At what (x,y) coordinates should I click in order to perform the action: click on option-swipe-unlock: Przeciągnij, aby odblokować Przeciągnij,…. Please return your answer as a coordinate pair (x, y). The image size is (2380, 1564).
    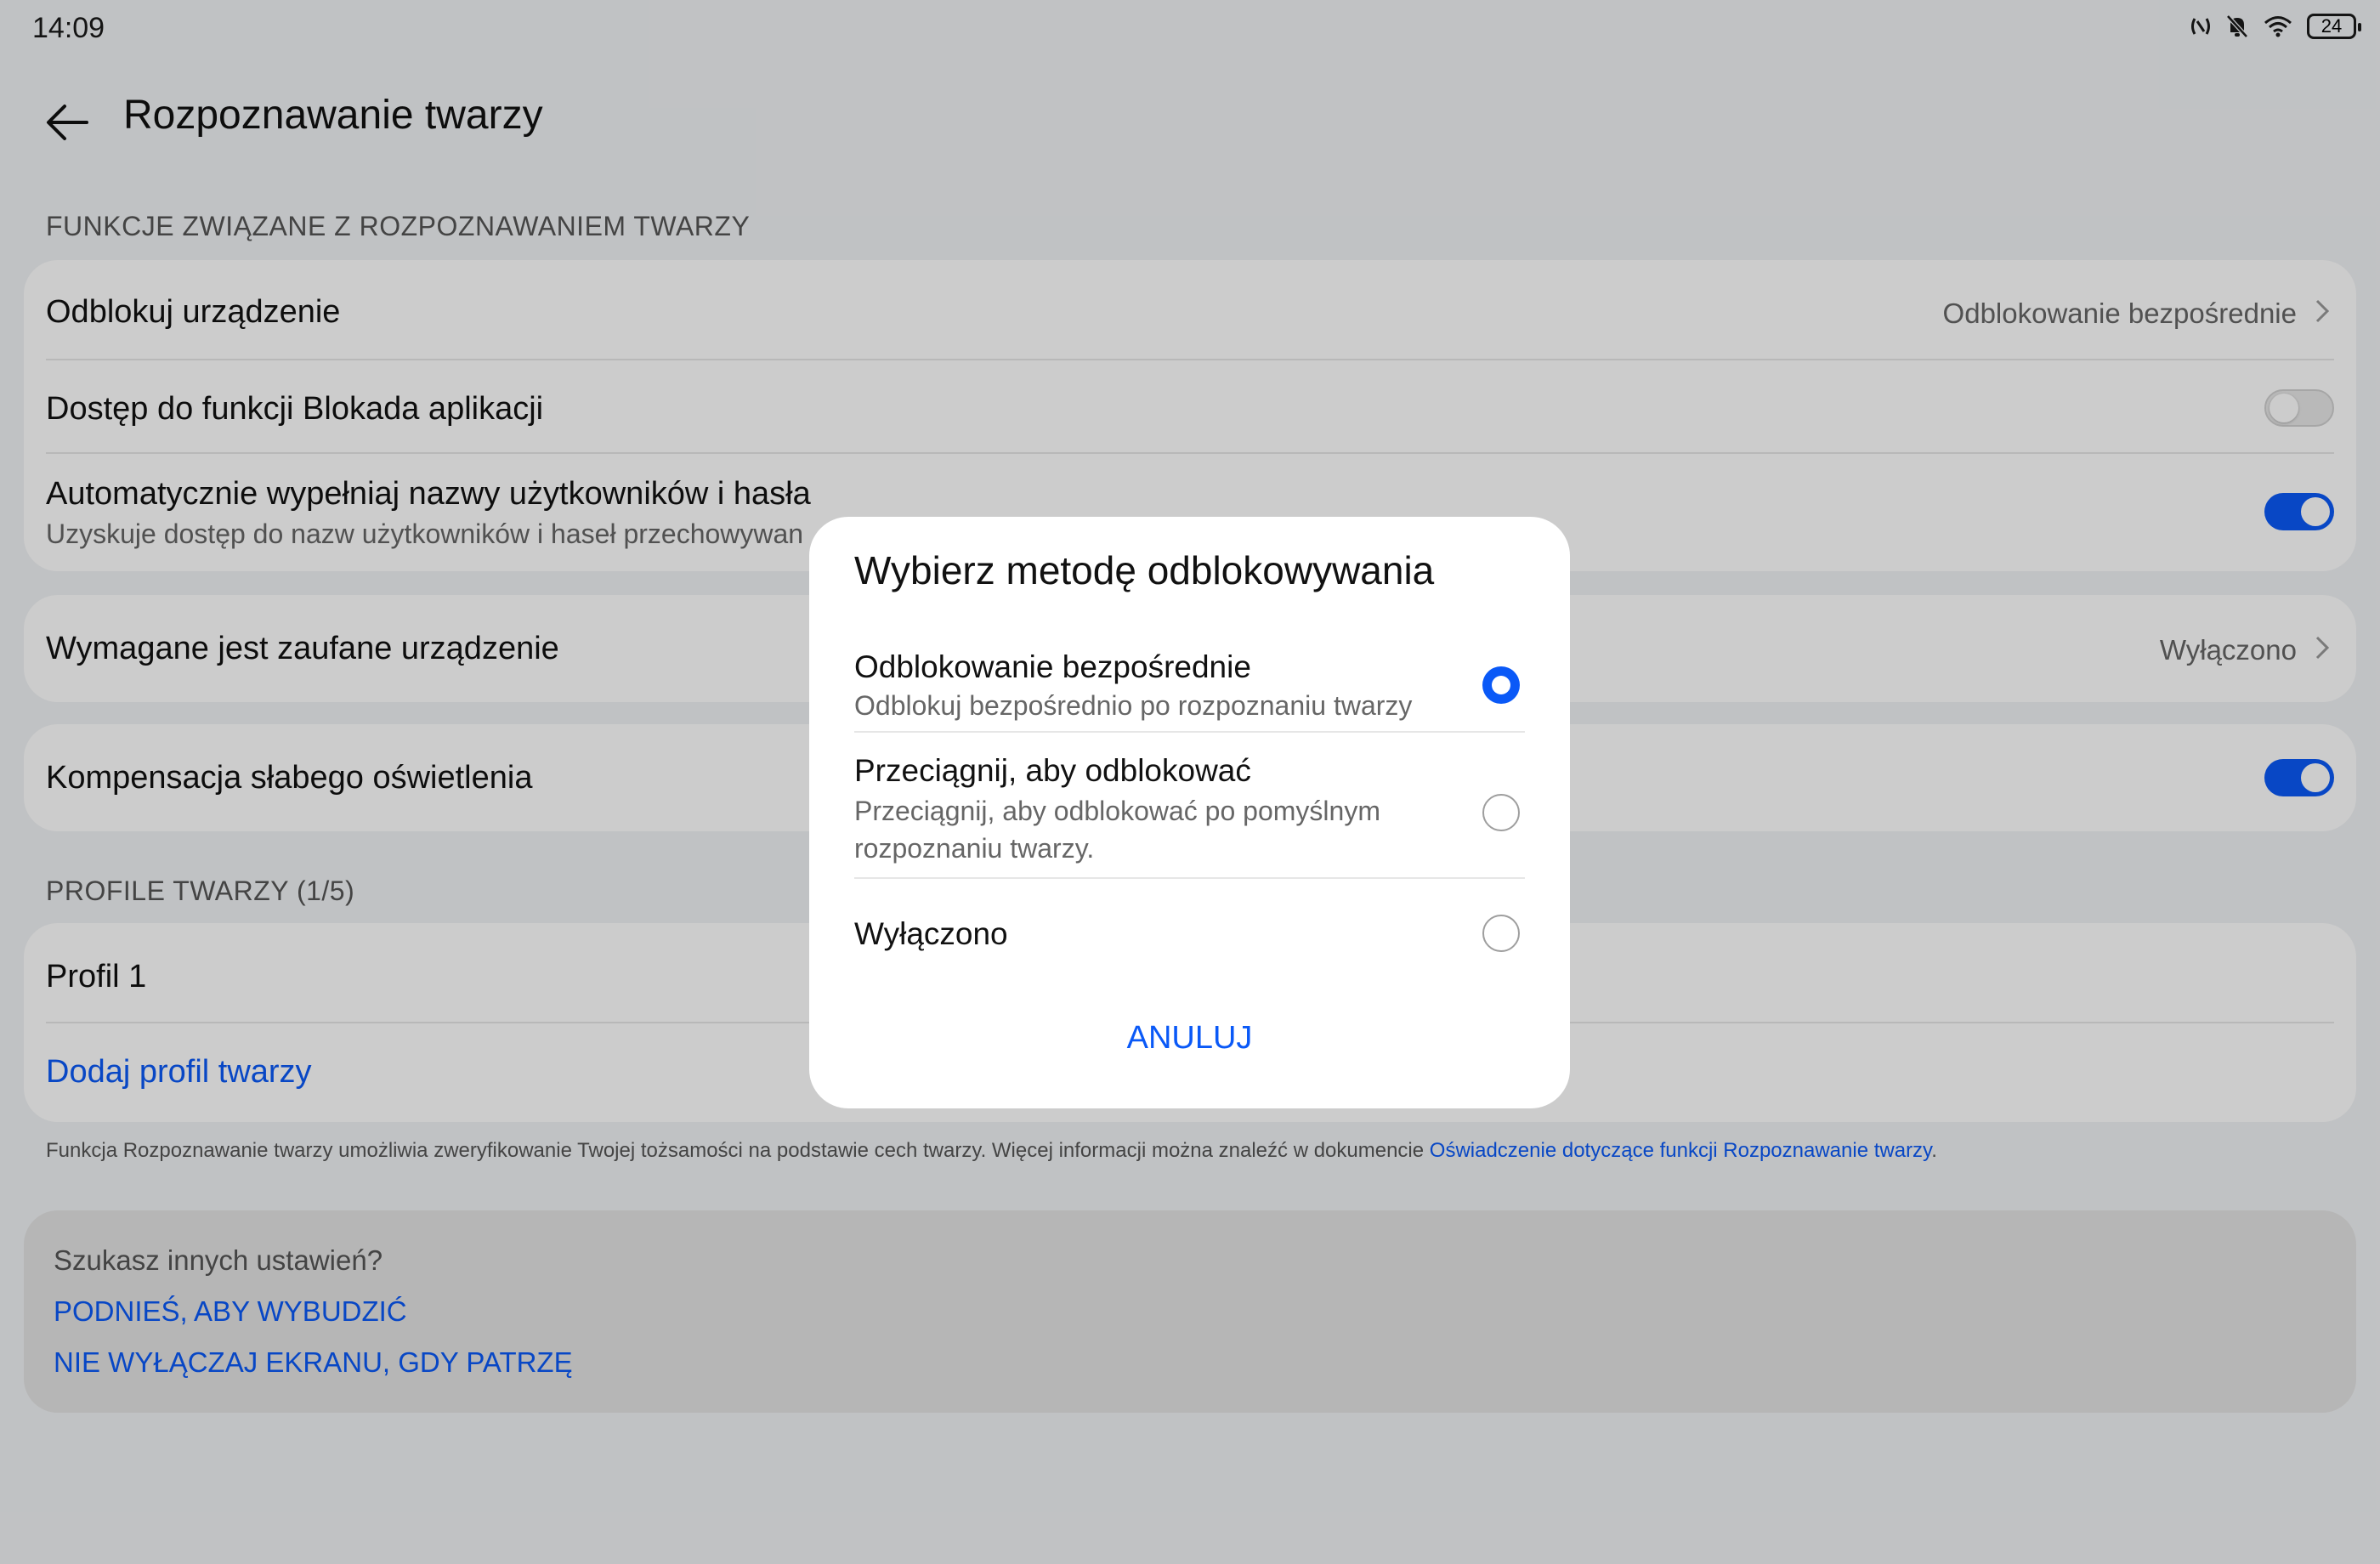
    Looking at the image, I should click on (1189, 816).